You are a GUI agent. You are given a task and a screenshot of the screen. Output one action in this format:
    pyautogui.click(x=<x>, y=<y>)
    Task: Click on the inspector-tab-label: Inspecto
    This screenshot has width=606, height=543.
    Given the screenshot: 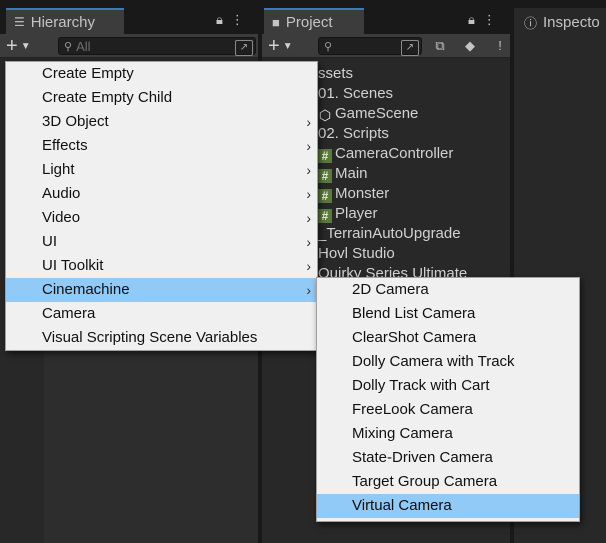 What is the action you would take?
    pyautogui.click(x=571, y=22)
    